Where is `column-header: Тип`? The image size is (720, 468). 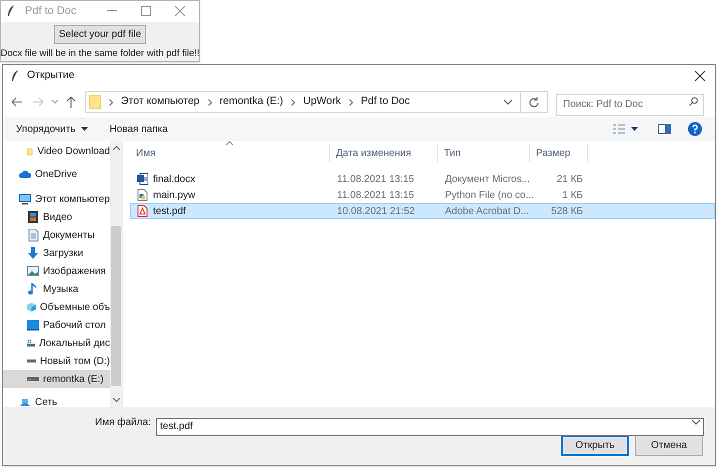
column-header: Тип is located at coordinates (484, 153).